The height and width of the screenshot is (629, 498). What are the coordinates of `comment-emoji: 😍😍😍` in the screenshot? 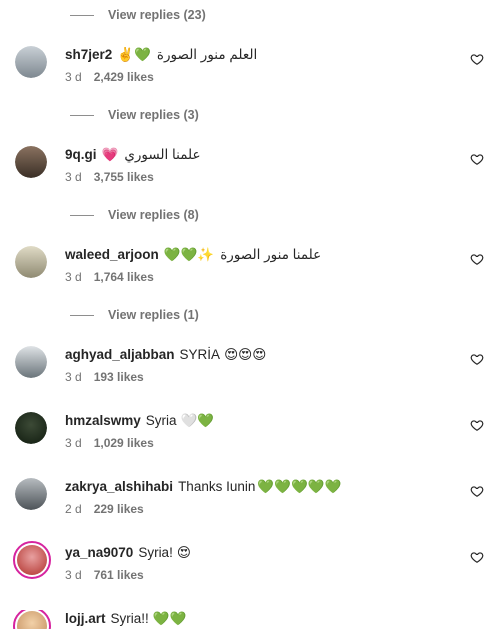 It's located at (245, 354).